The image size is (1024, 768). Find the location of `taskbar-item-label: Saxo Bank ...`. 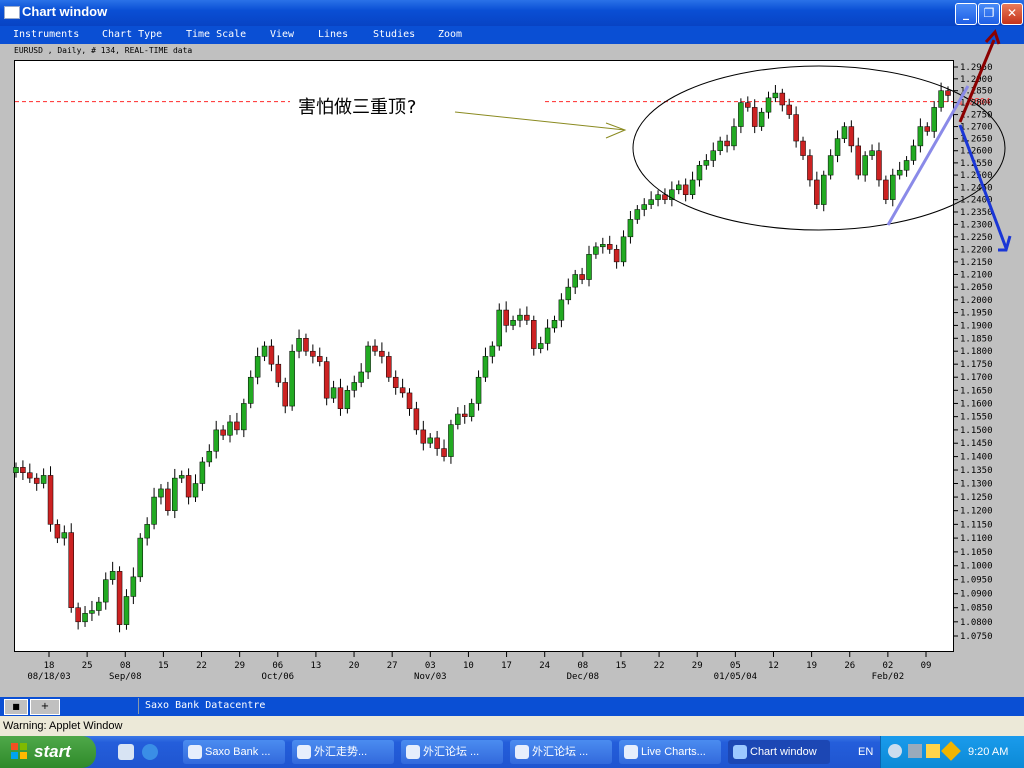

taskbar-item-label: Saxo Bank ... is located at coordinates (238, 752).